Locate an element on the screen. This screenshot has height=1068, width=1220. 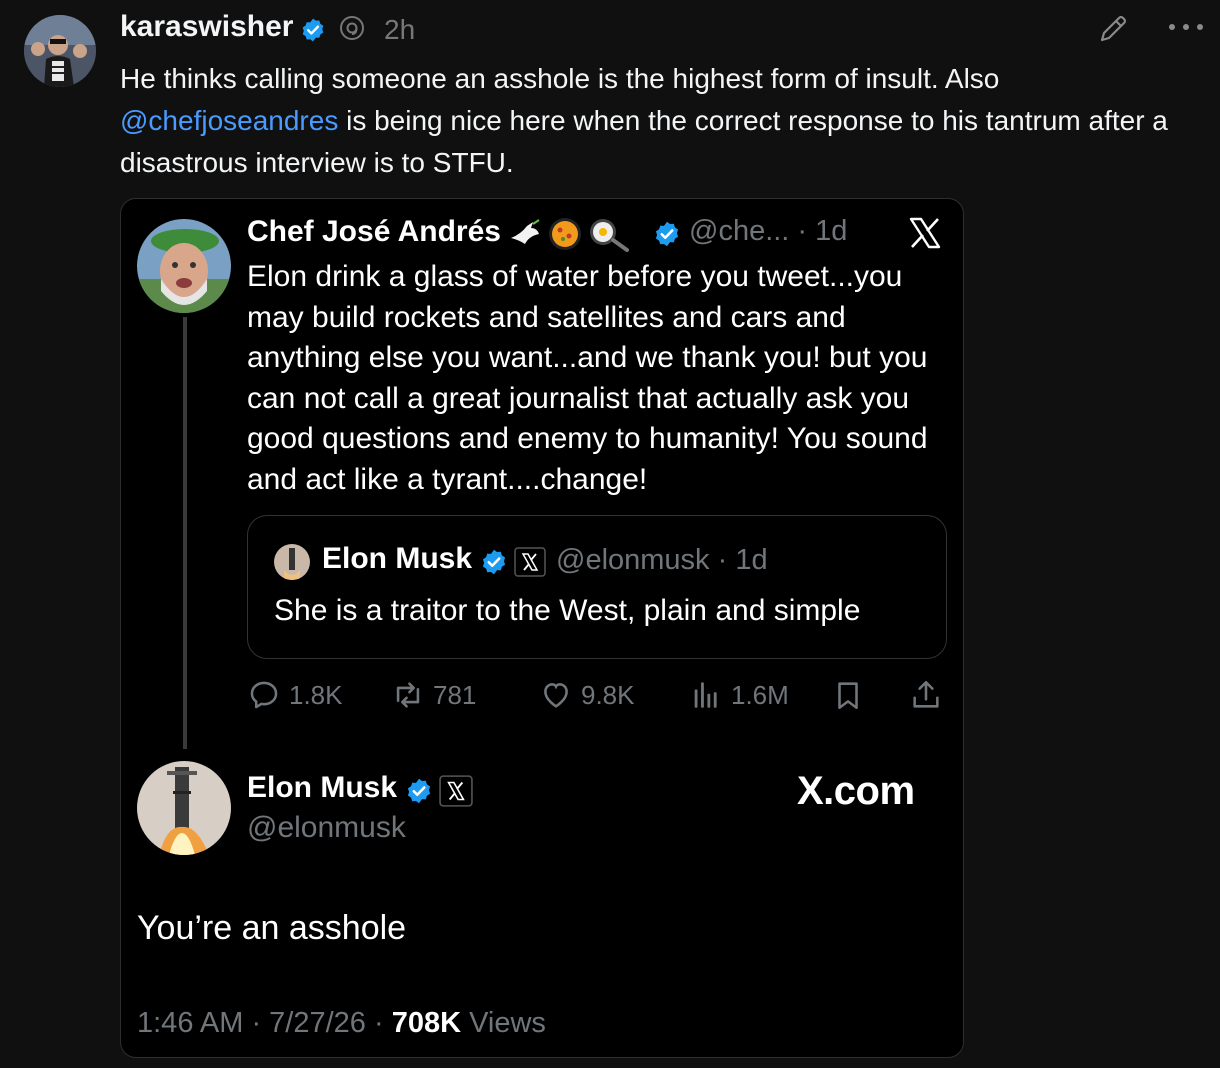
reply-count: 1.8K is located at coordinates (316, 694).